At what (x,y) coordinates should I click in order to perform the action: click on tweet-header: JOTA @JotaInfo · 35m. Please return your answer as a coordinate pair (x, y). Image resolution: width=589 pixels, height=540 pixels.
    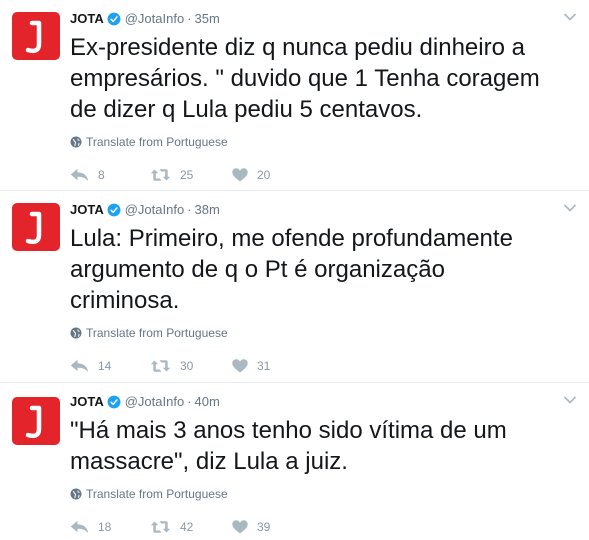
    Looking at the image, I should click on (312, 19).